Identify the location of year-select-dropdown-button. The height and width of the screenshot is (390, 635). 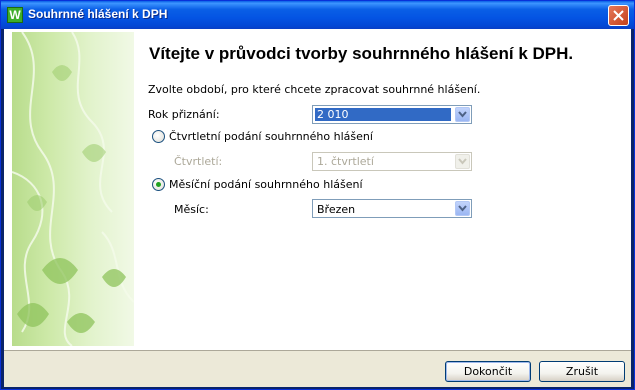
(462, 114).